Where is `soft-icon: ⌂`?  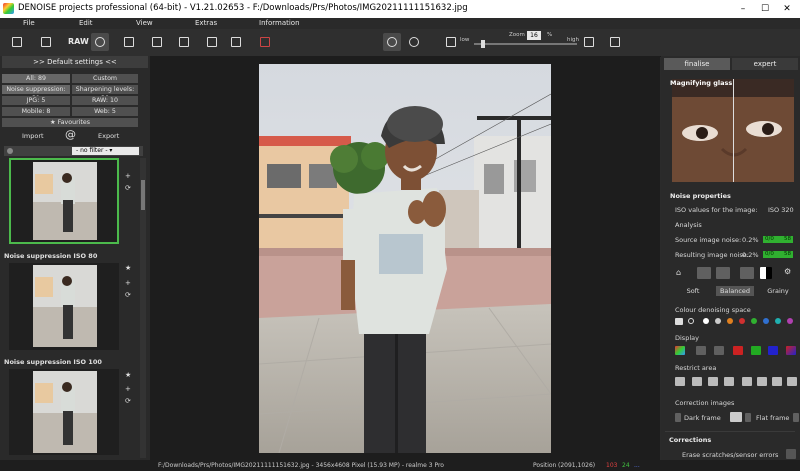 soft-icon: ⌂ is located at coordinates (681, 272).